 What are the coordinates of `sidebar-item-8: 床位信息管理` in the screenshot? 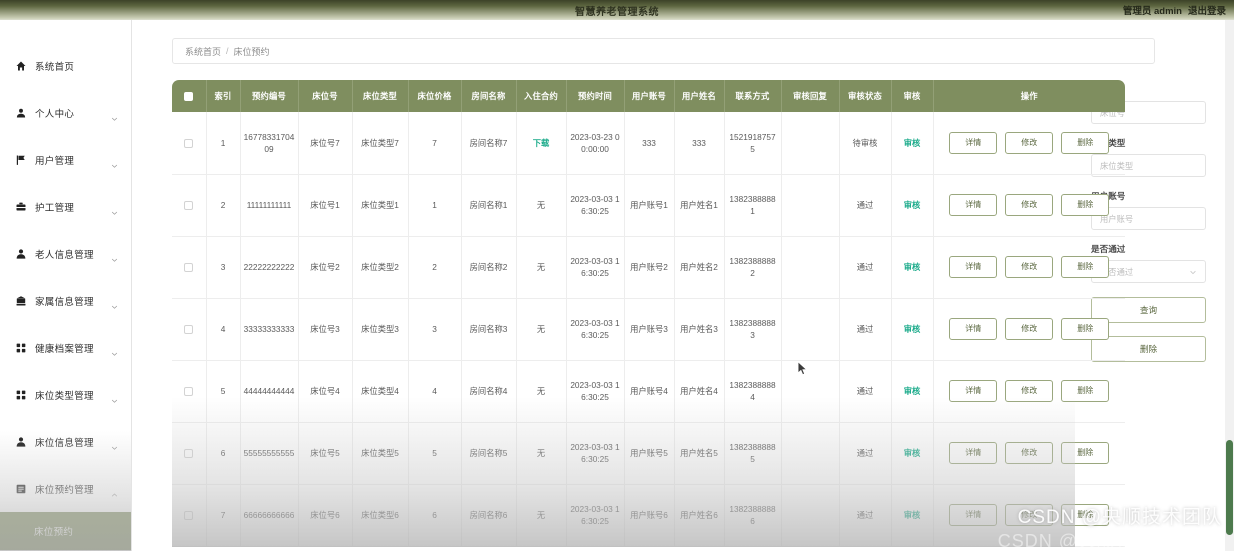 It's located at (65, 441).